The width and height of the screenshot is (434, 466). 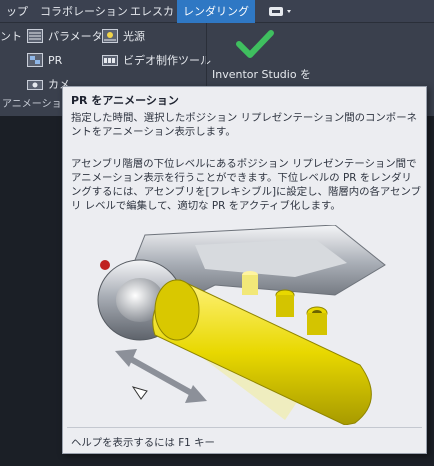 I want to click on ribbon-tab-bar: ップ コラボレーション エレスカ レンダリング, so click(x=217, y=11).